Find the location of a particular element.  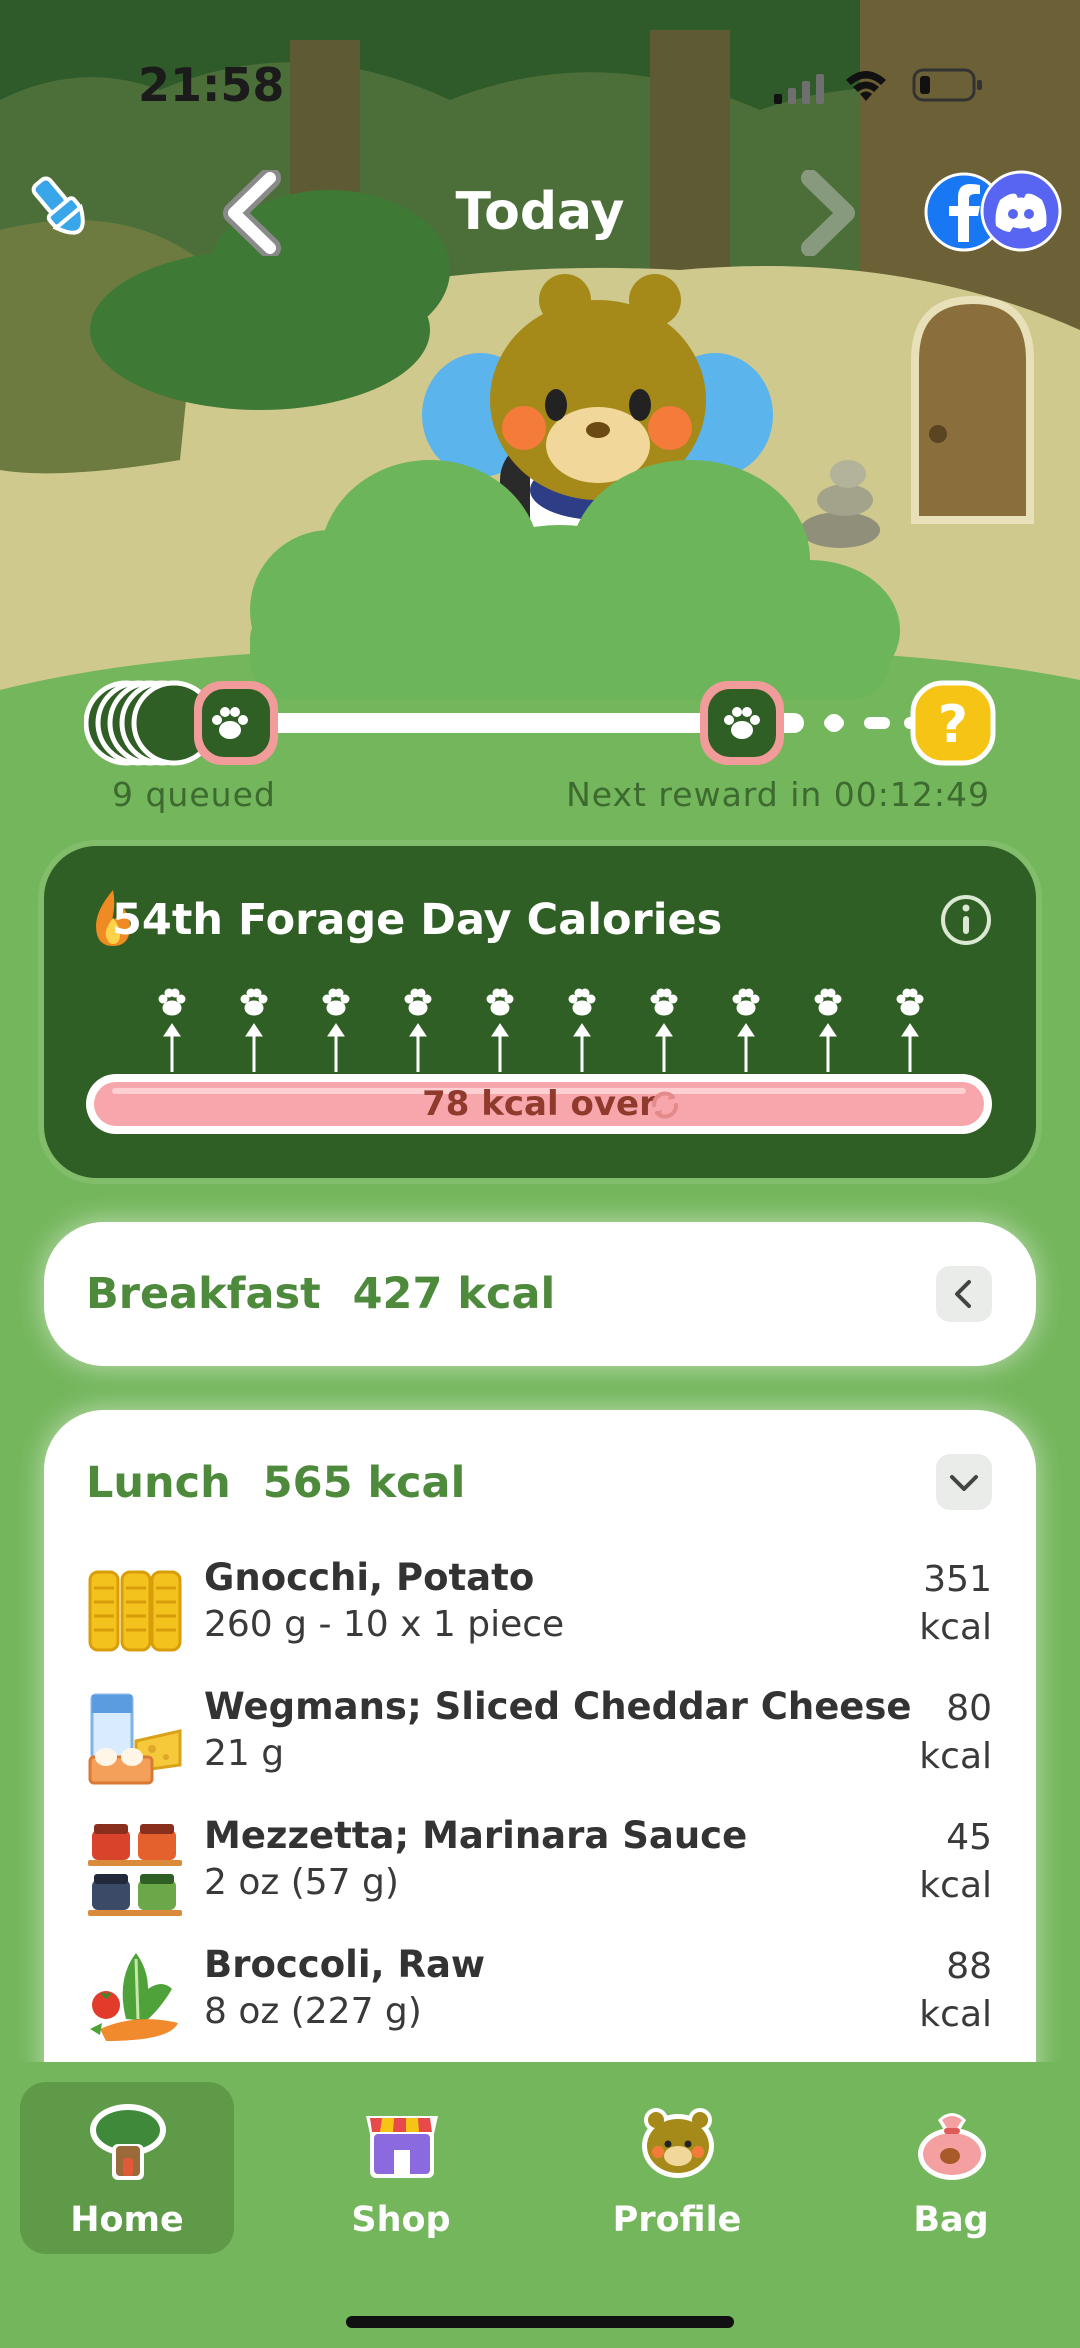

food-item: Broccoli, Raw 8 oz (227 g) 88 kcal is located at coordinates (539, 2003).